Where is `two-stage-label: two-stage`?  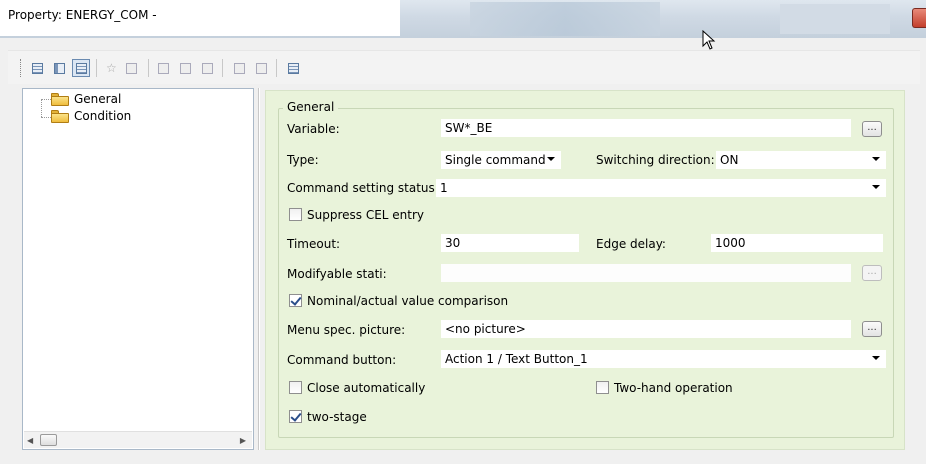 two-stage-label: two-stage is located at coordinates (337, 417).